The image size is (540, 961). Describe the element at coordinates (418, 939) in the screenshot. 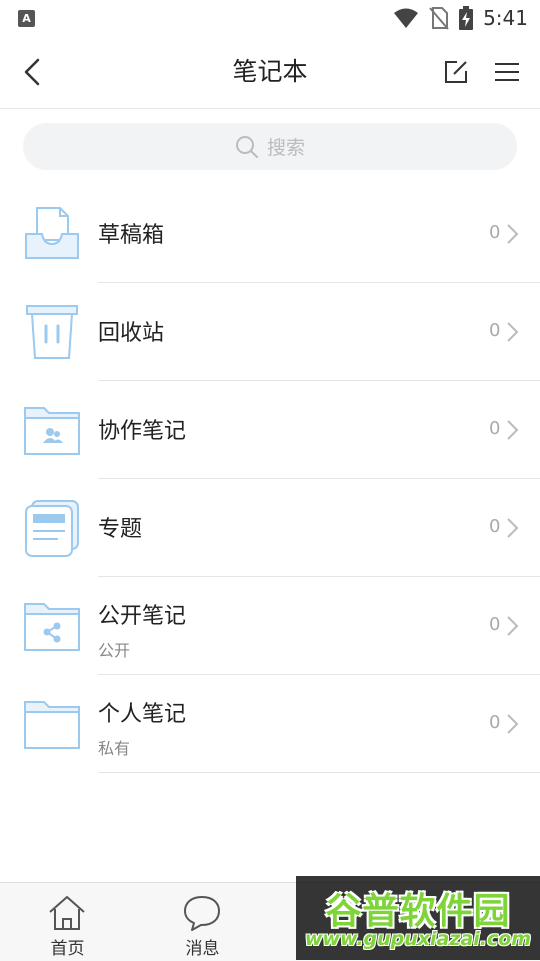

I see `watermark-url: www.gupuxiazai.com` at that location.